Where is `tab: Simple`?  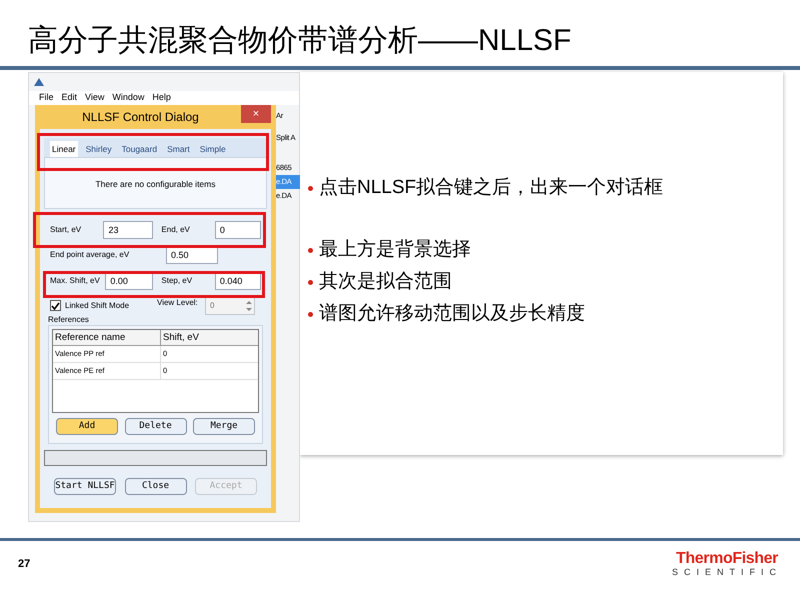
tab: Simple is located at coordinates (213, 149).